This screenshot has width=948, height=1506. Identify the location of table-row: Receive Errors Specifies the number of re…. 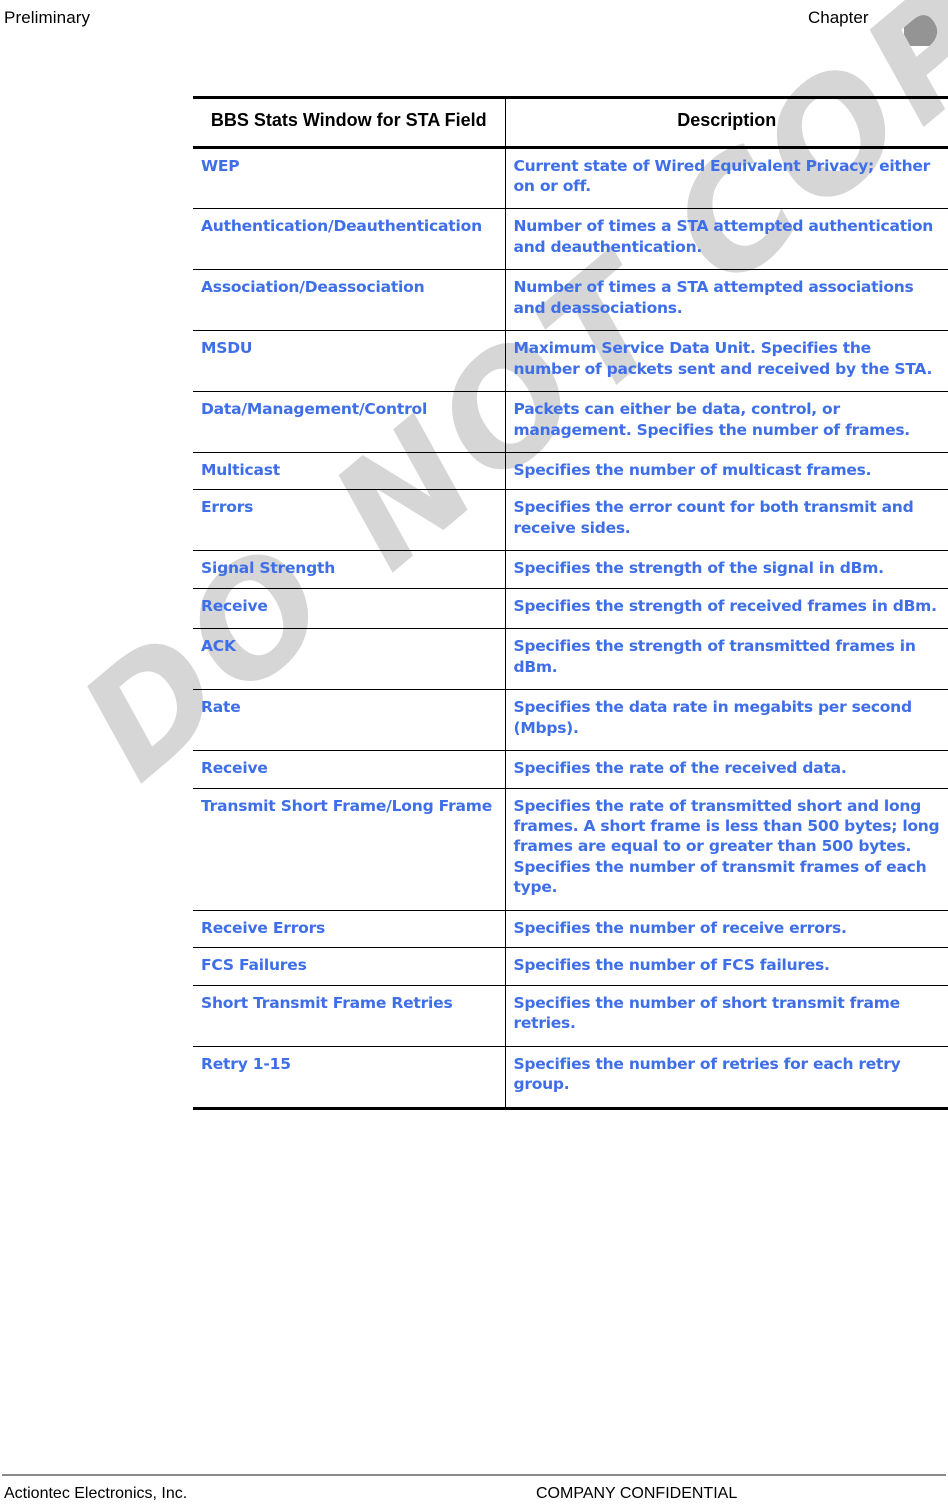
(570, 929).